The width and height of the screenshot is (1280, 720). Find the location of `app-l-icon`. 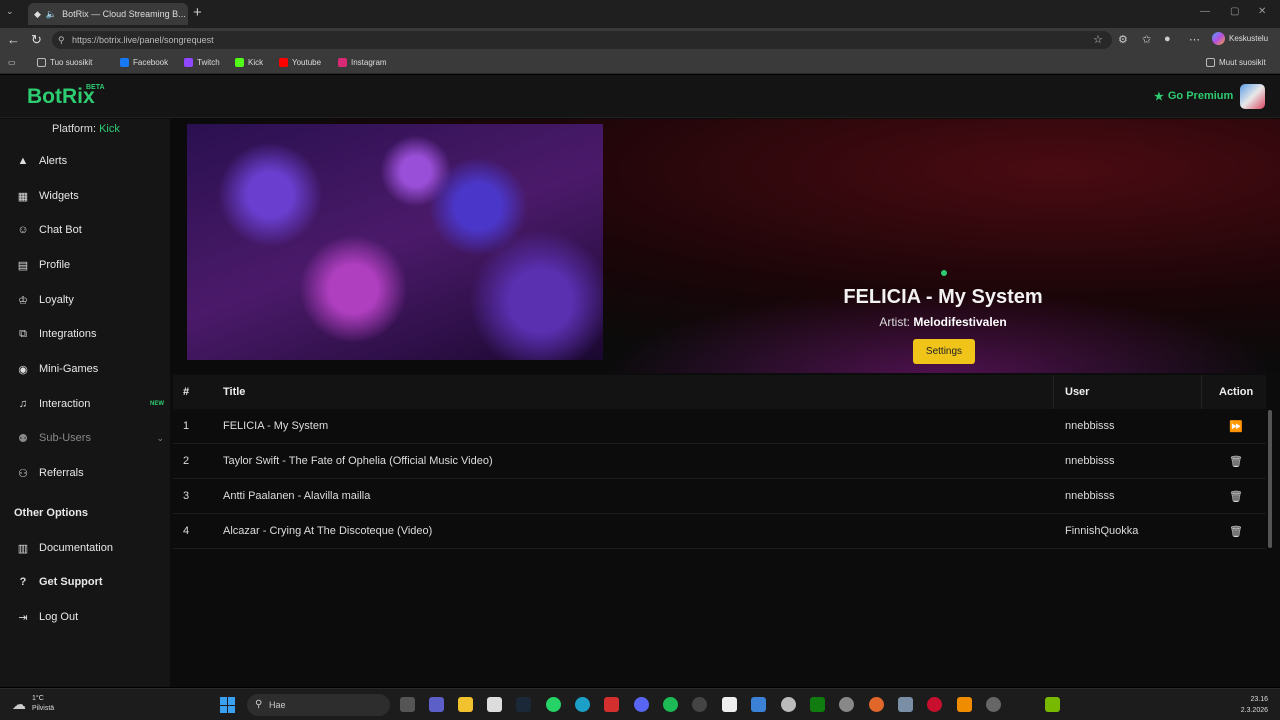

app-l-icon is located at coordinates (611, 704).